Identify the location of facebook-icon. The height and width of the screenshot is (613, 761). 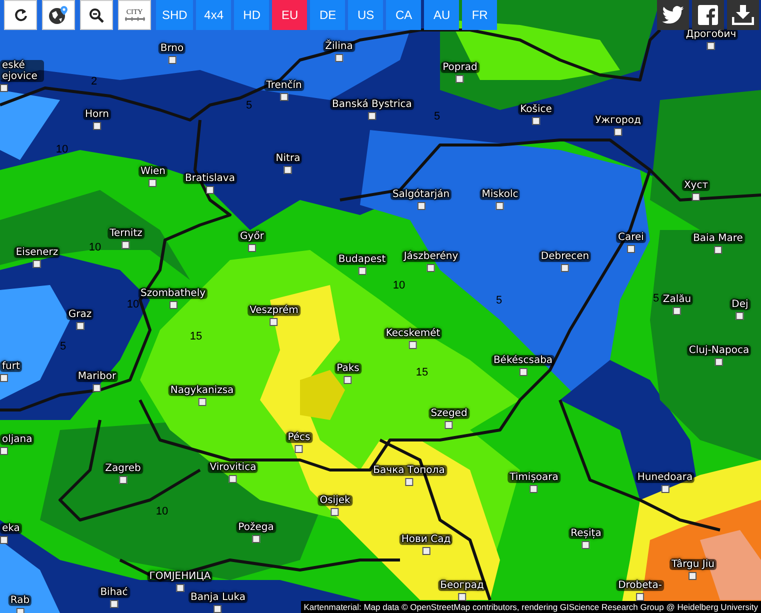
(708, 15).